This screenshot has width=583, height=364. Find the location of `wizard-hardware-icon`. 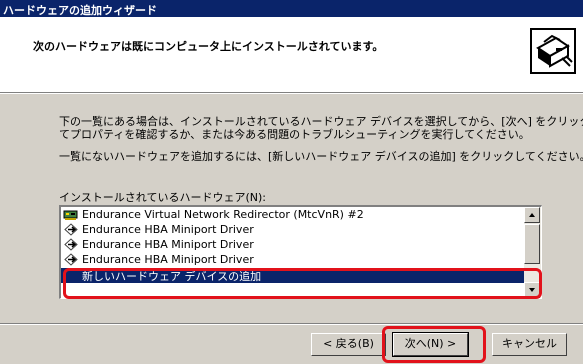

wizard-hardware-icon is located at coordinates (553, 51).